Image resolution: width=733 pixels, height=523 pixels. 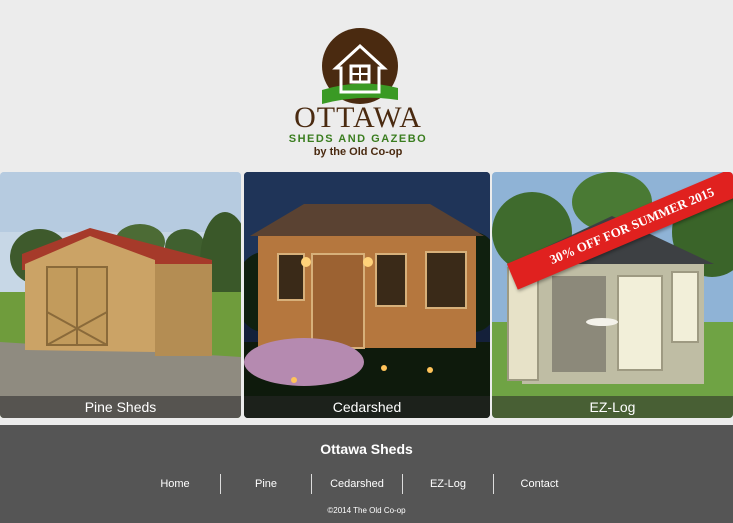 I want to click on house-logo-icon, so click(x=360, y=66).